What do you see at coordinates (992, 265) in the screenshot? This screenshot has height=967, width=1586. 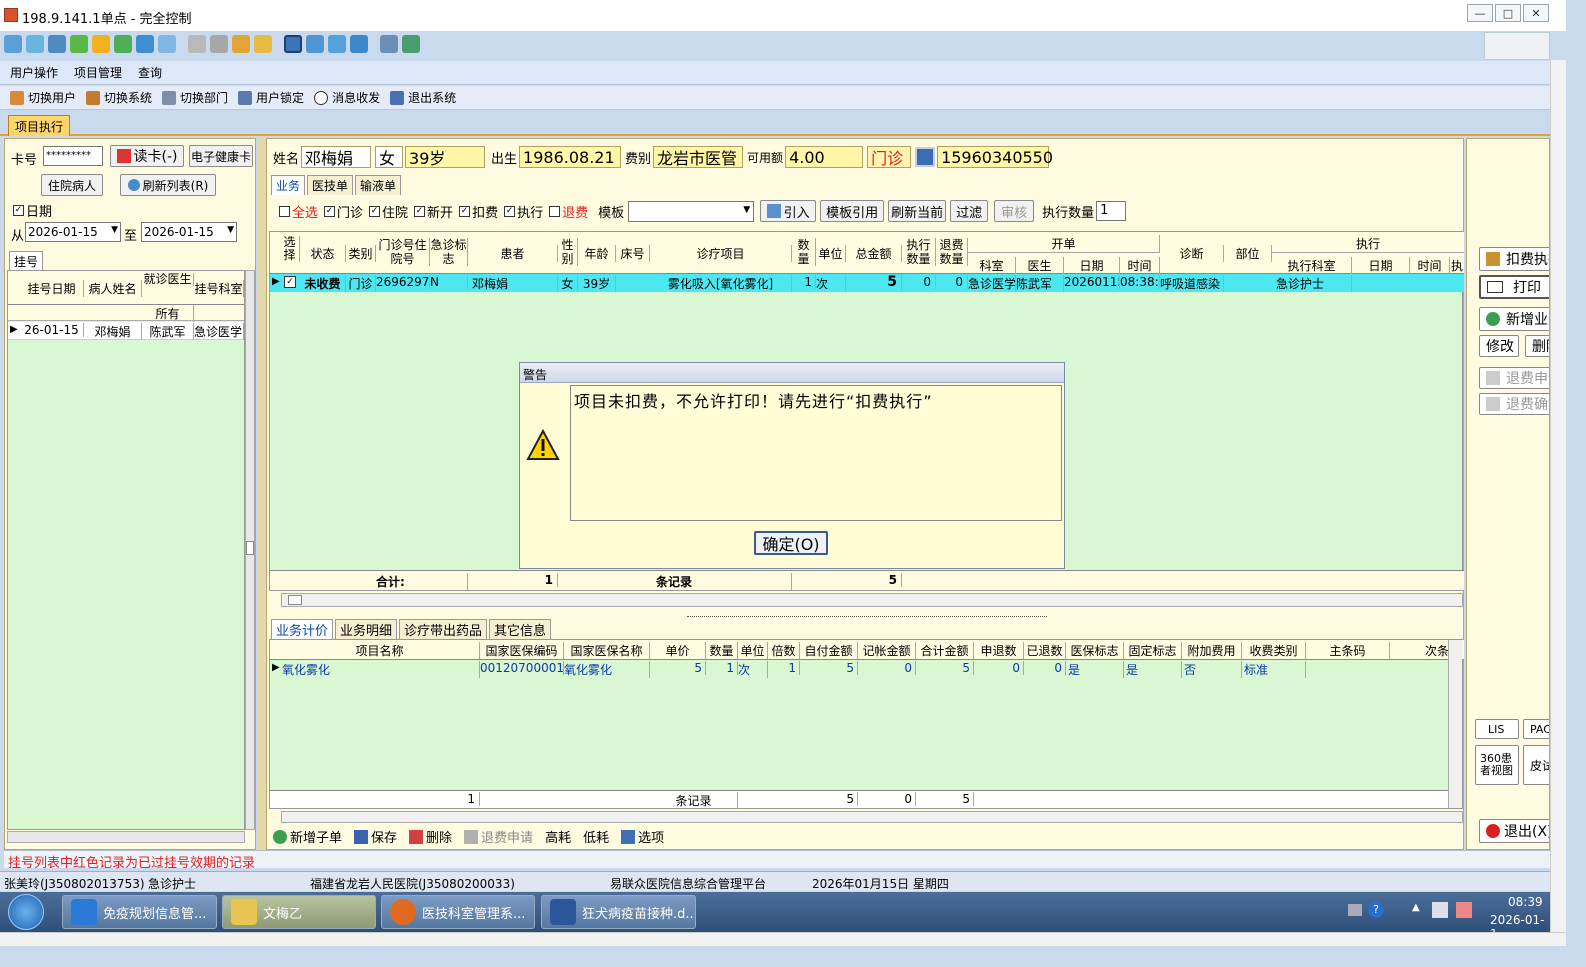 I see `col-dept: 科室` at bounding box center [992, 265].